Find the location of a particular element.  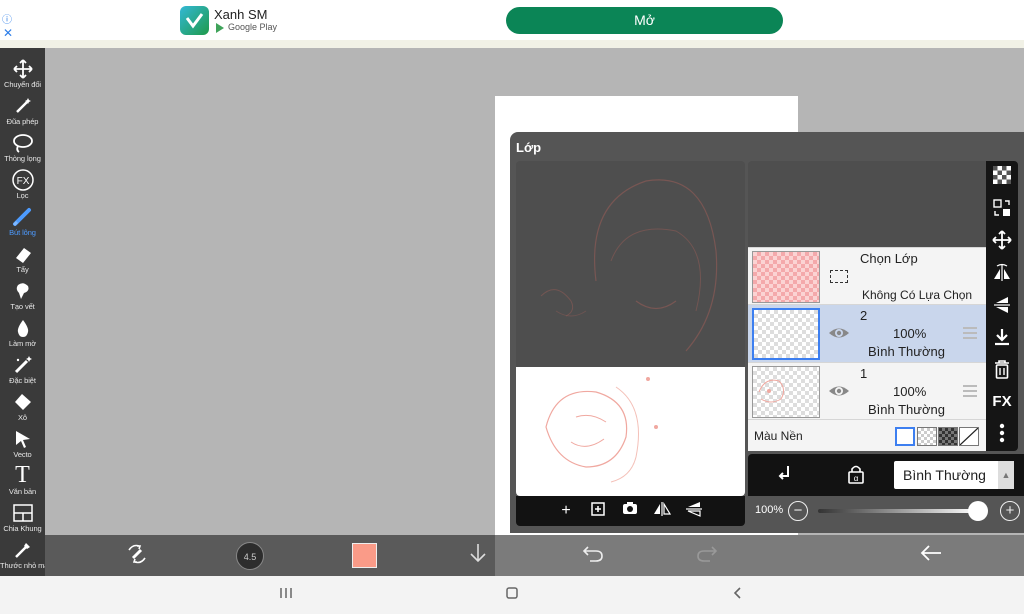

selection-marquee-icon is located at coordinates (839, 276).